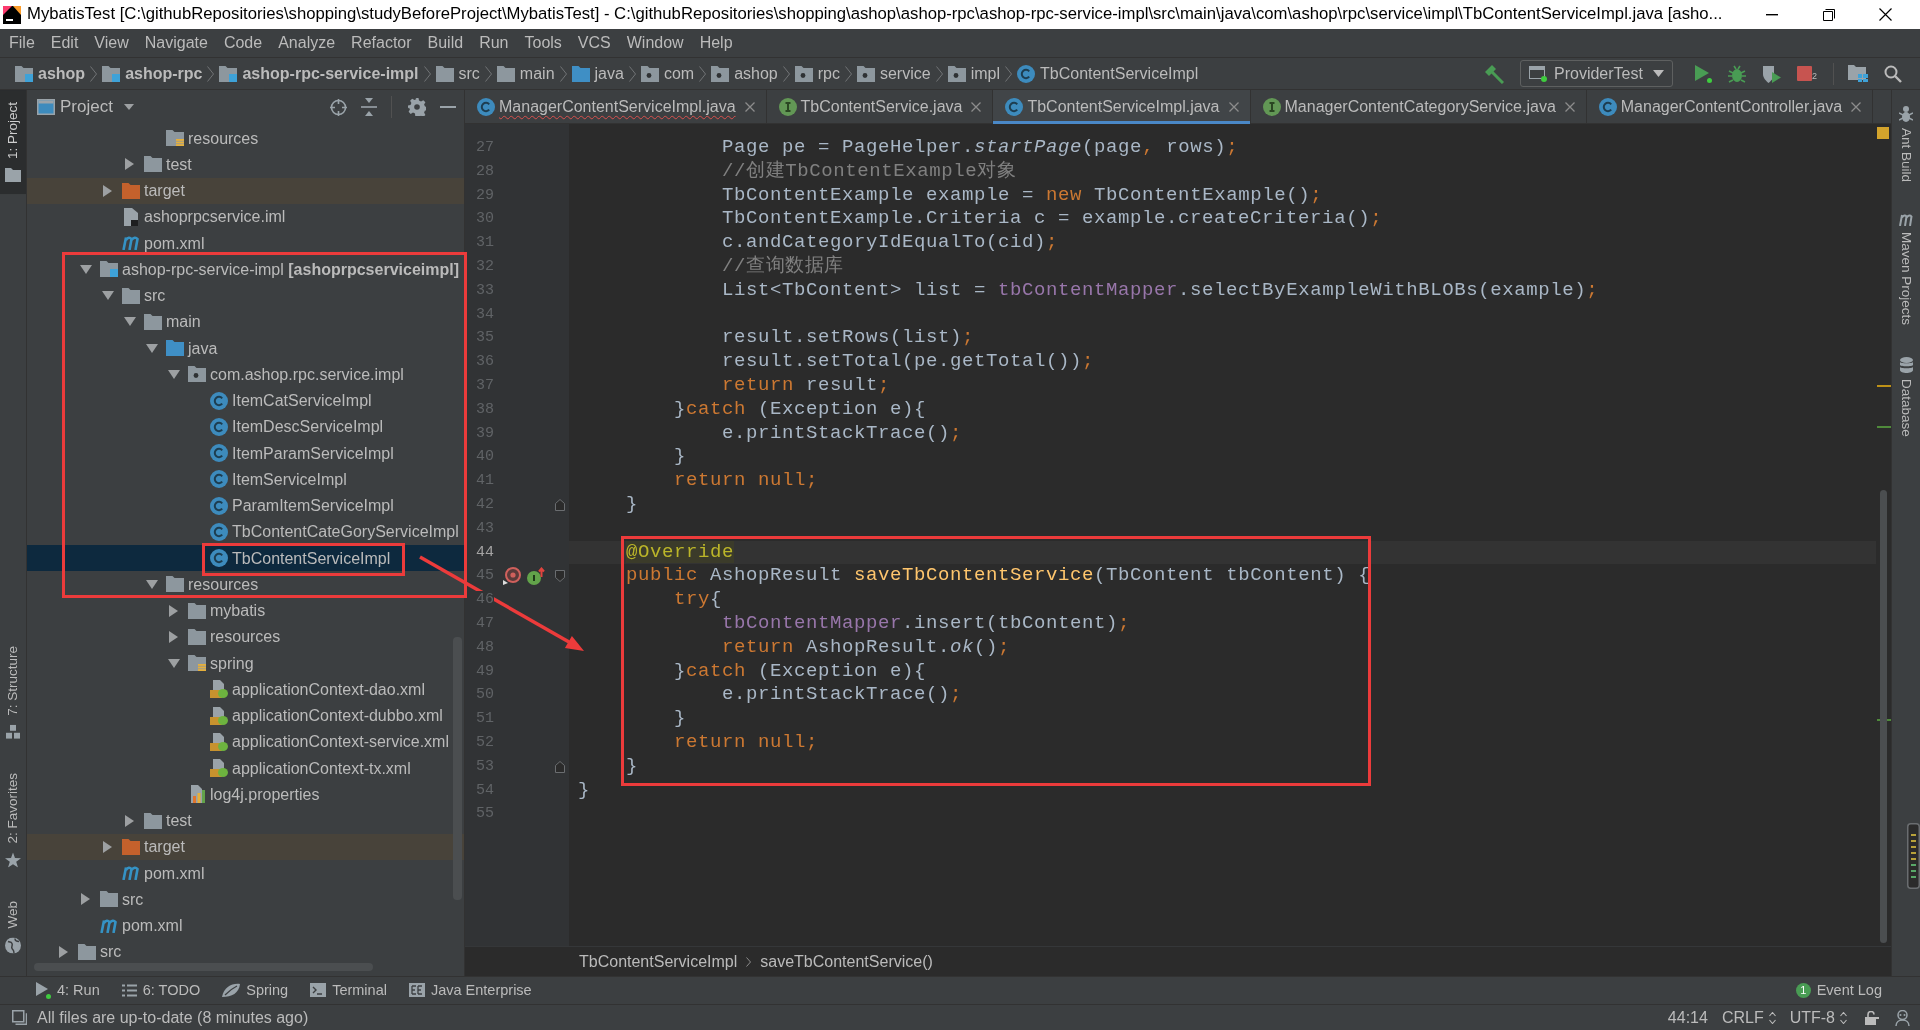 This screenshot has height=1030, width=1920. I want to click on menu-item: Edit, so click(64, 43).